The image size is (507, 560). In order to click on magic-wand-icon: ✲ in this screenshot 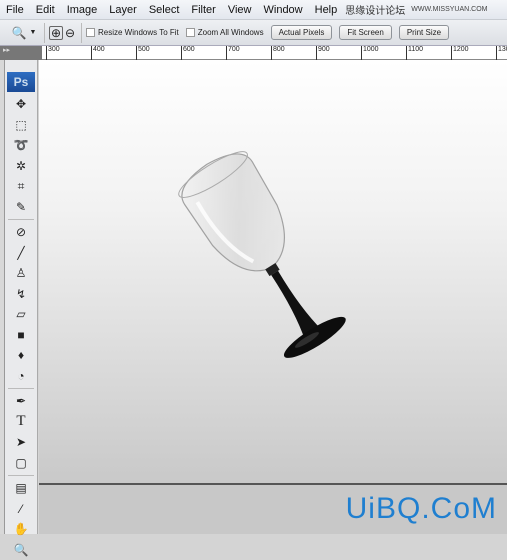, I will do `click(21, 166)`.